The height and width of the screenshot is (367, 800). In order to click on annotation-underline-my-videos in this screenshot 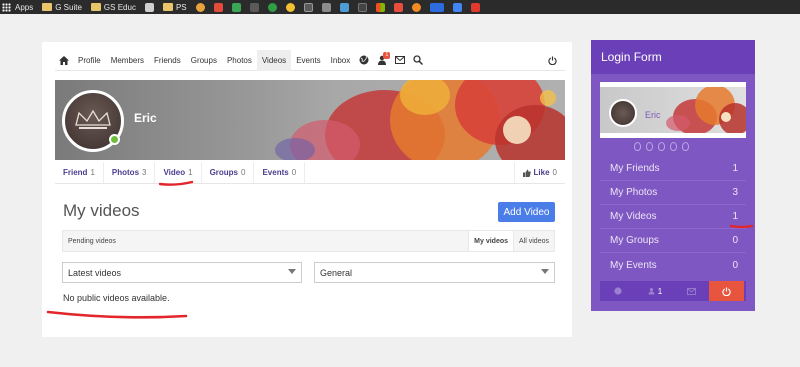, I will do `click(741, 226)`.